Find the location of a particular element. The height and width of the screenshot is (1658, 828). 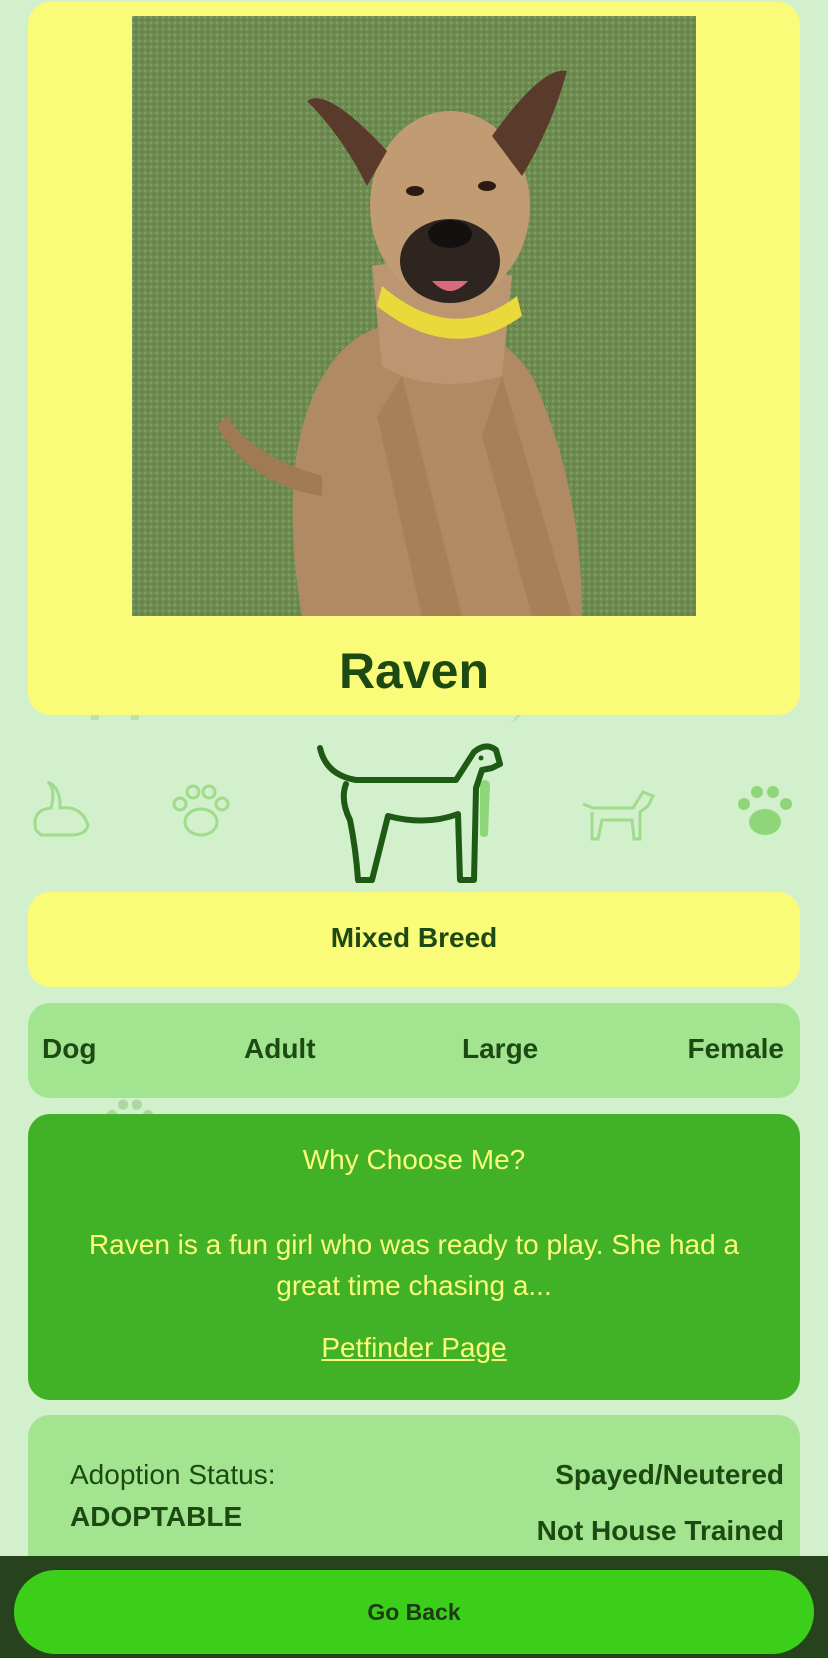

house-trained-status: Not House Trained is located at coordinates (660, 1530).